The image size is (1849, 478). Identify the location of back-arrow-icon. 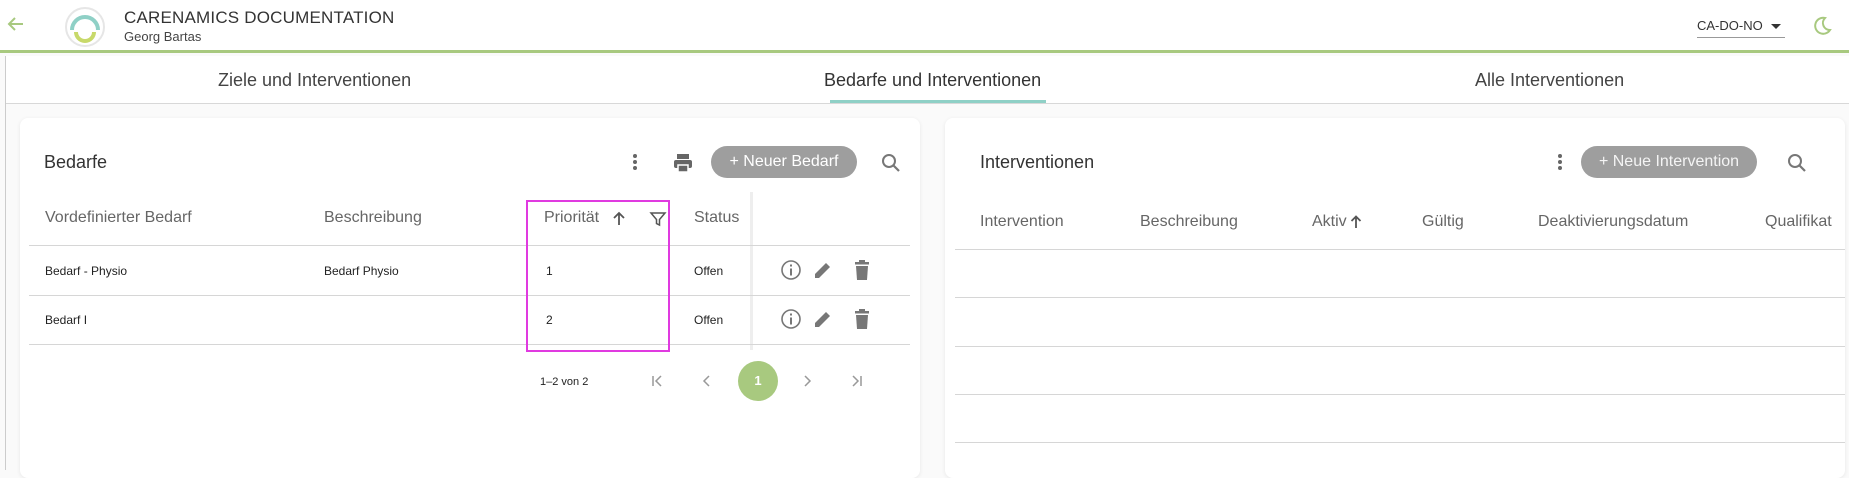
(16, 24).